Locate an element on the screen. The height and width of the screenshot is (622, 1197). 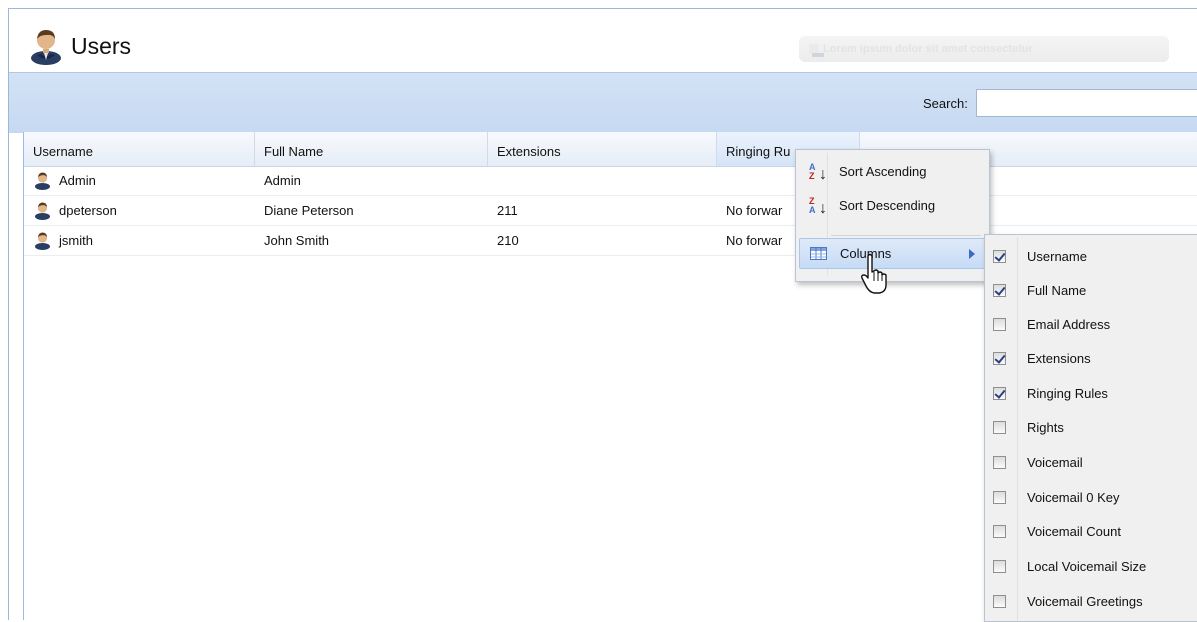
cell-full-name: Admin is located at coordinates (282, 180).